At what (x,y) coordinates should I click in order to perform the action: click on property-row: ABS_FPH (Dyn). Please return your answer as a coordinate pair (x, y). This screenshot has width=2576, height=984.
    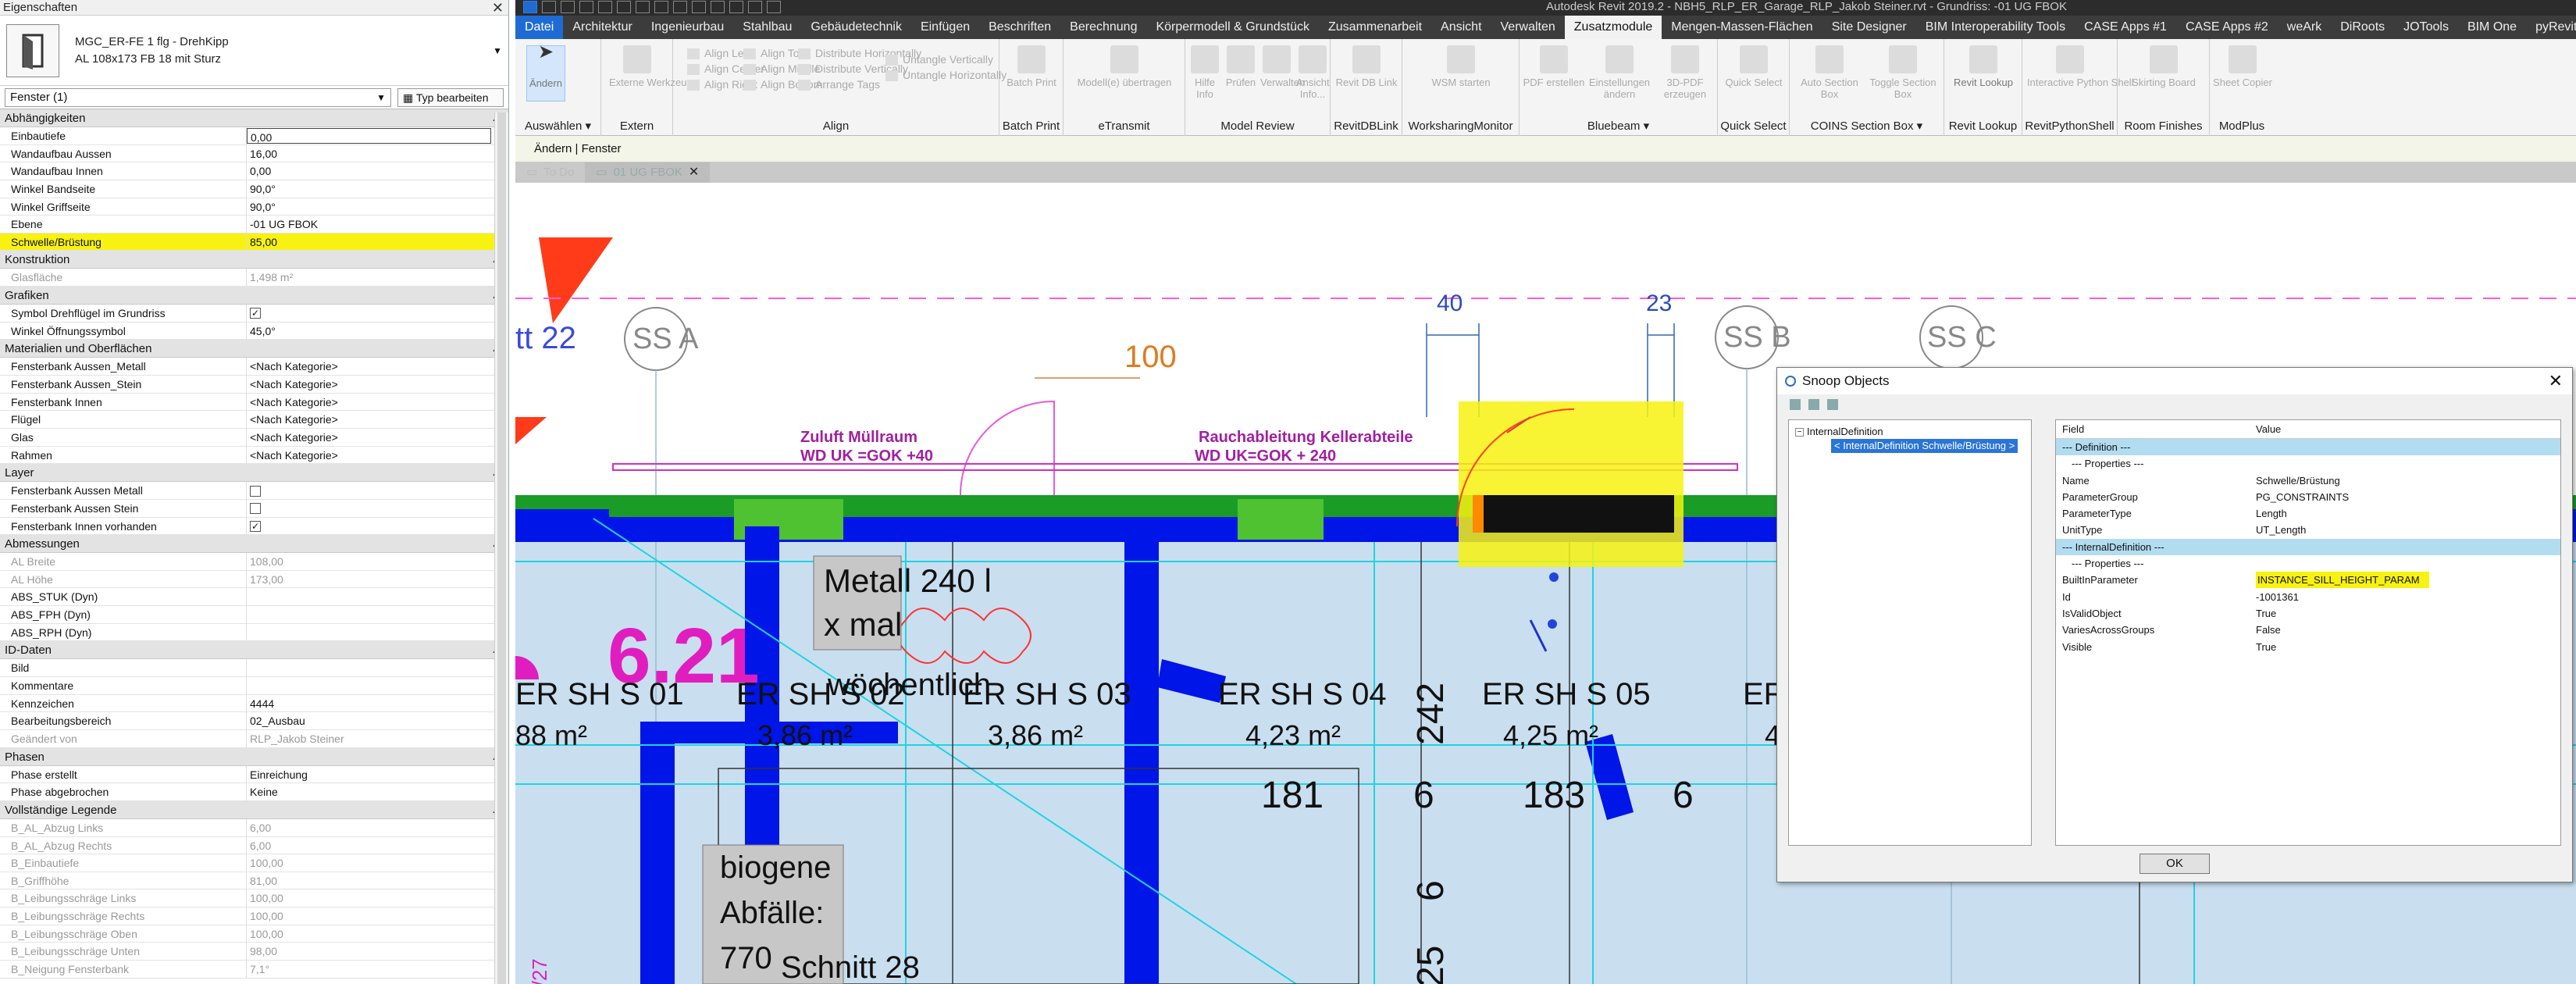
    Looking at the image, I should click on (254, 615).